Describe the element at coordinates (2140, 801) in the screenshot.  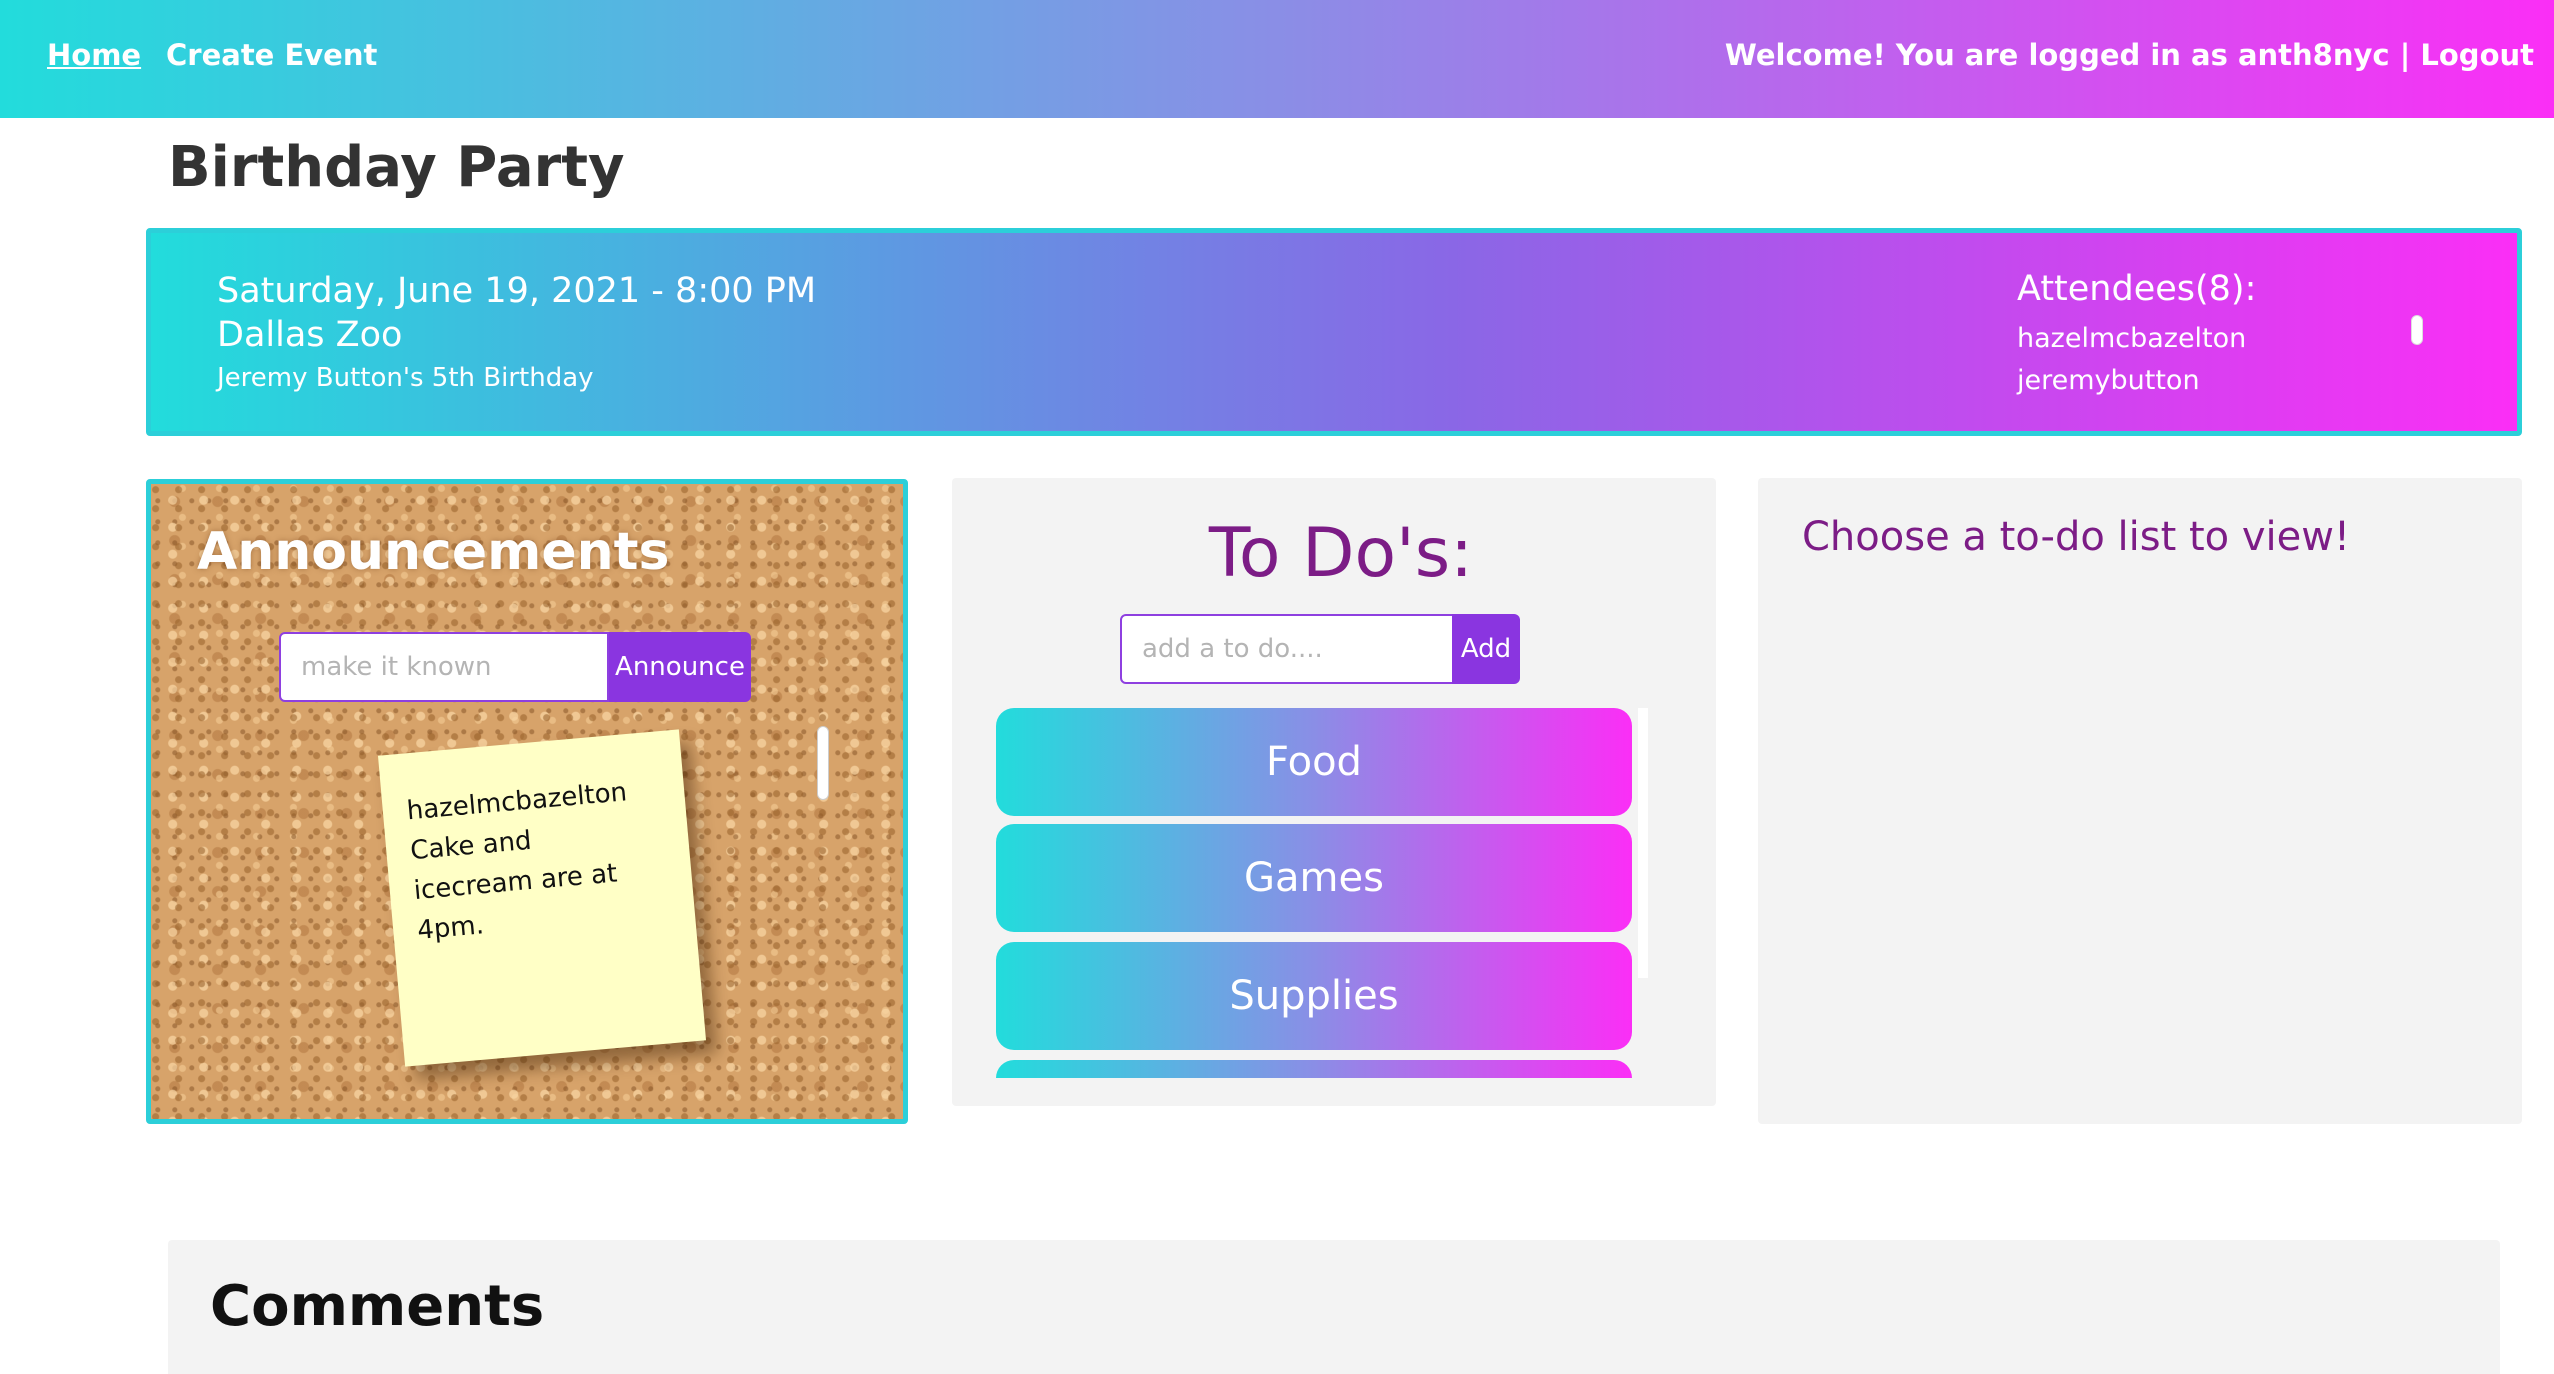
I see `todo-view-panel: Choose a to-do list to view!` at that location.